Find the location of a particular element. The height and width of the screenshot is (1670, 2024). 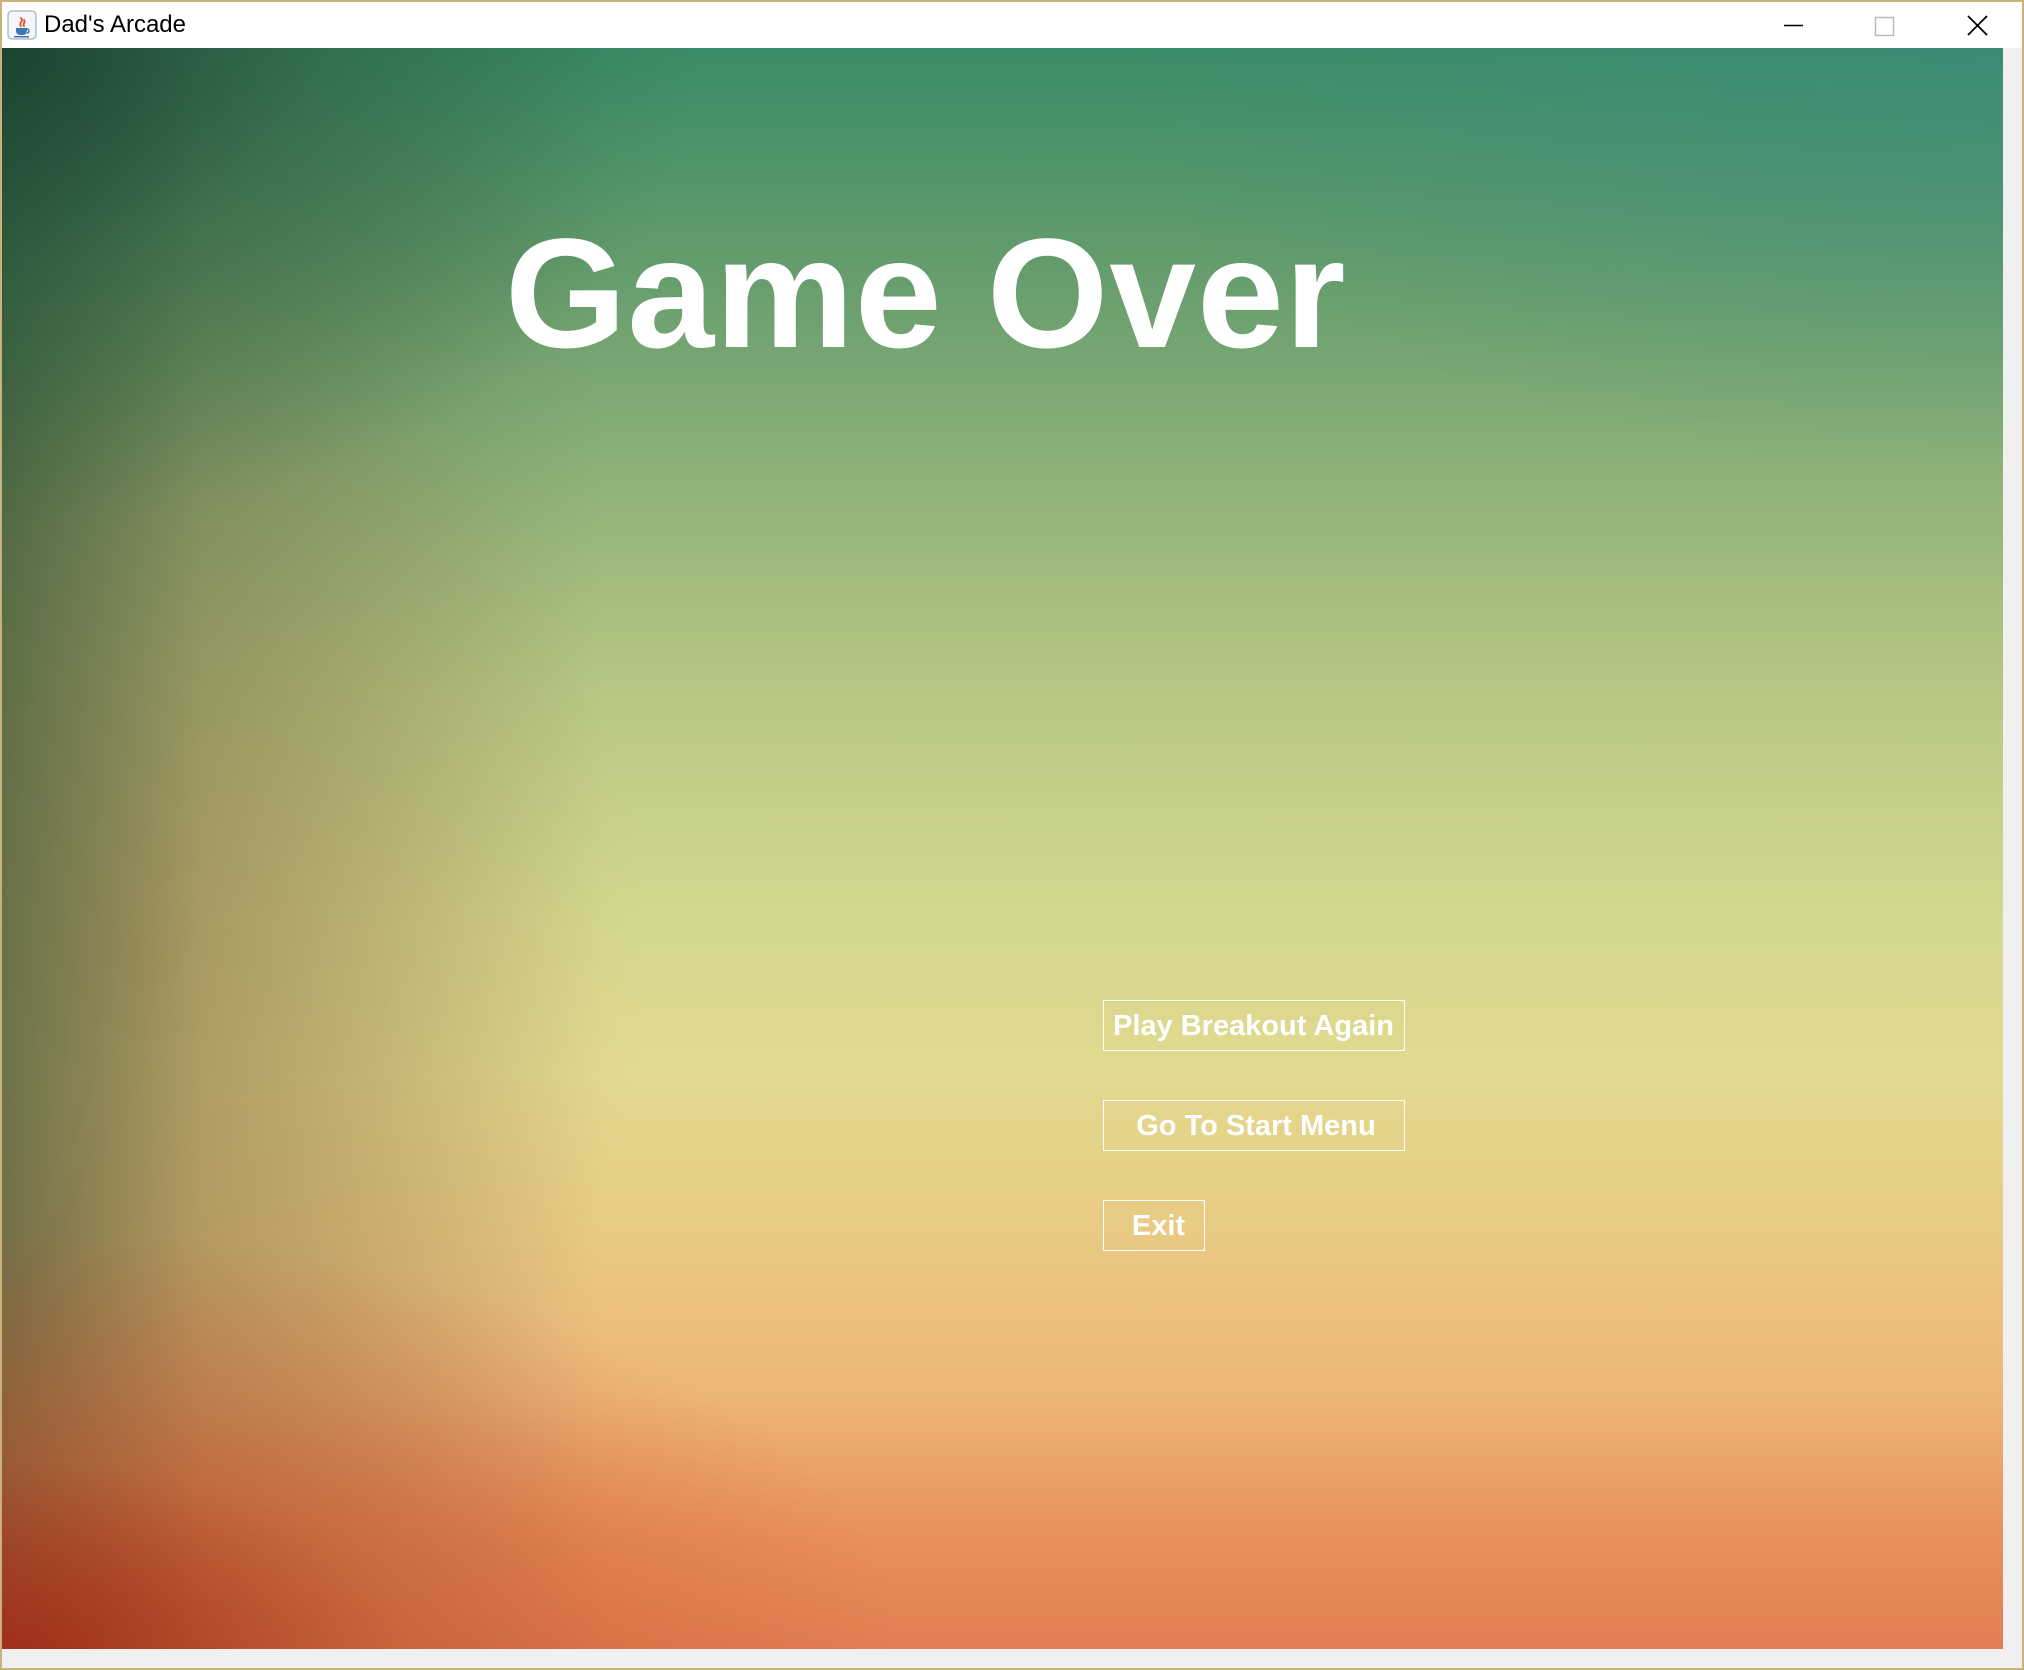

window-frame-right is located at coordinates (2012, 858).